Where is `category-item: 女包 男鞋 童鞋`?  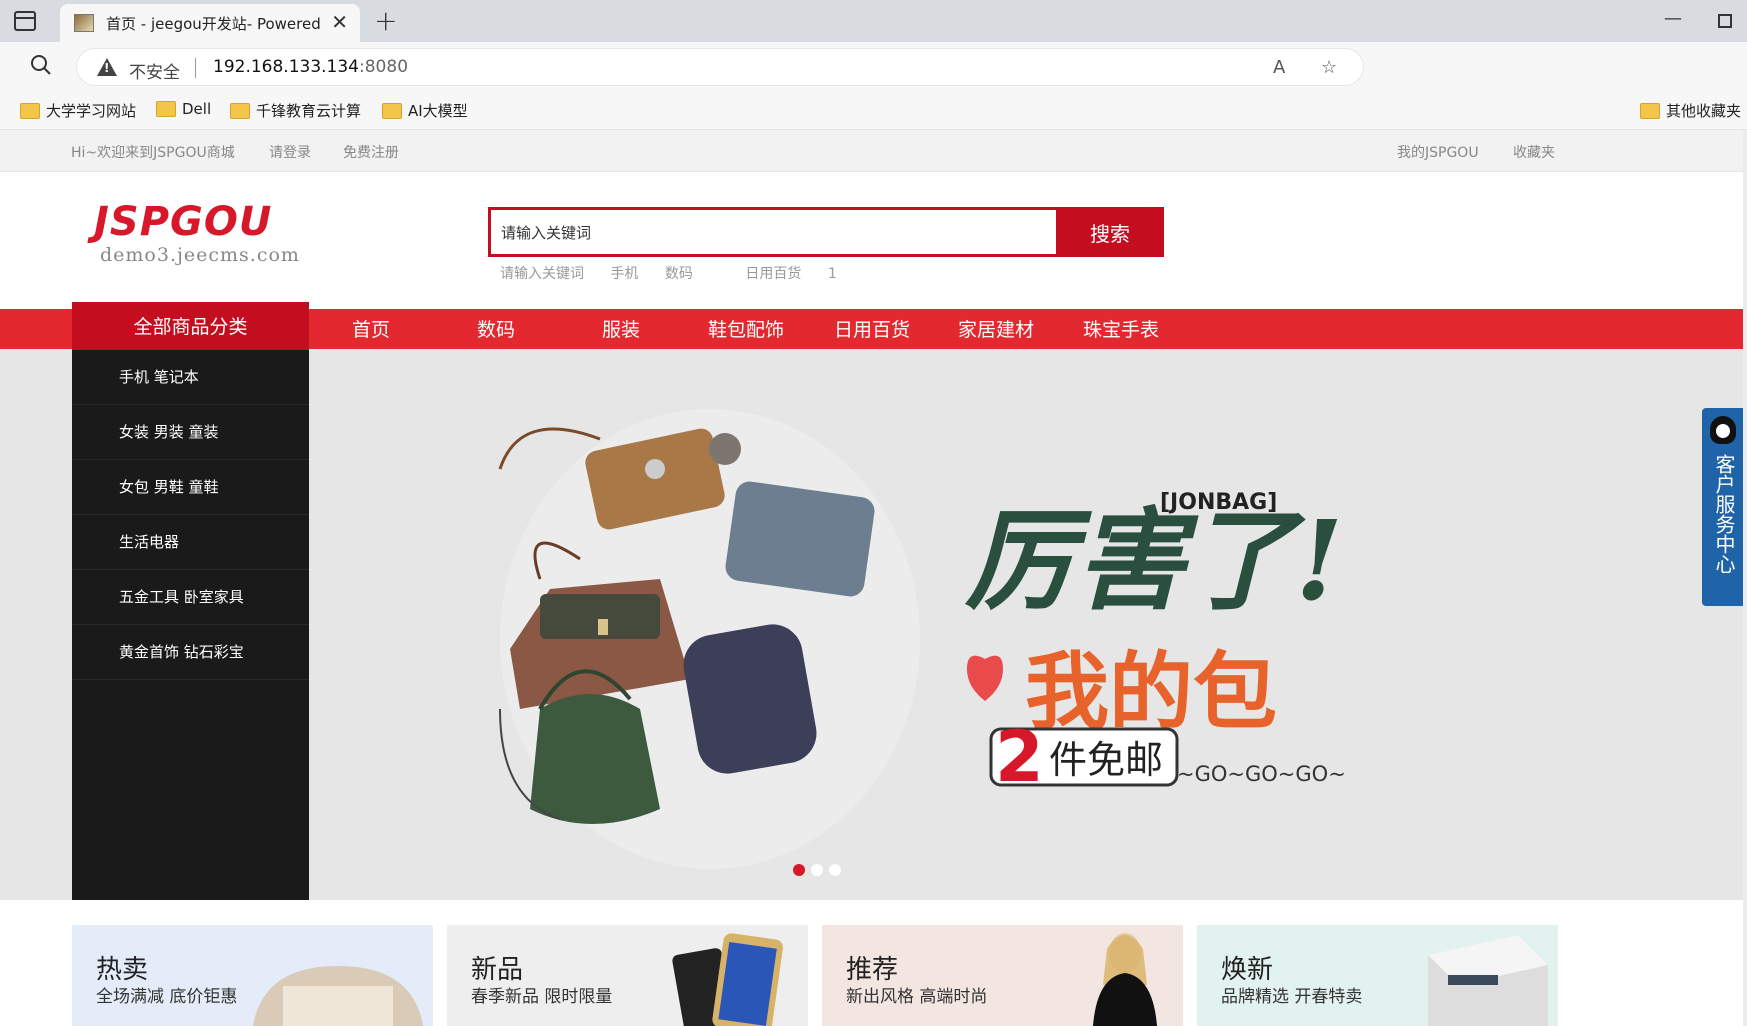
category-item: 女包 男鞋 童鞋 is located at coordinates (190, 487).